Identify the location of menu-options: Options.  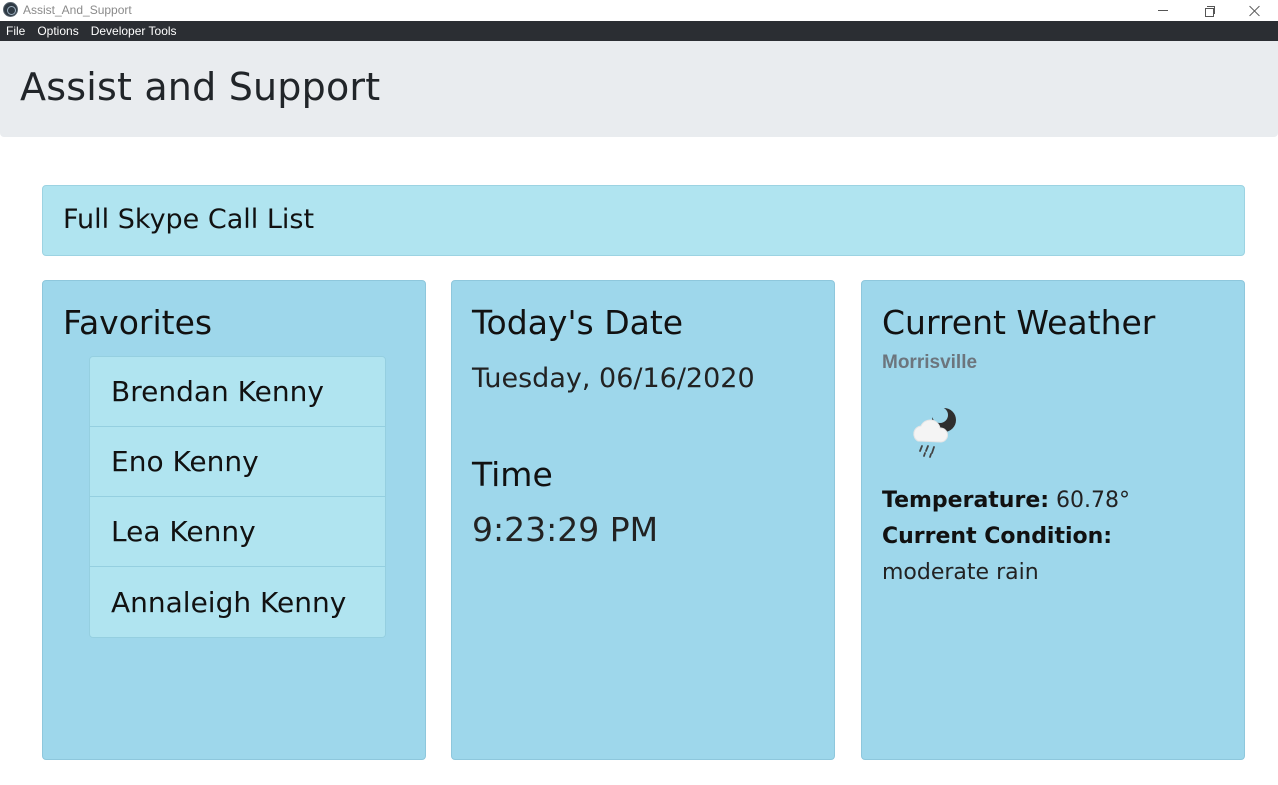
(57, 31).